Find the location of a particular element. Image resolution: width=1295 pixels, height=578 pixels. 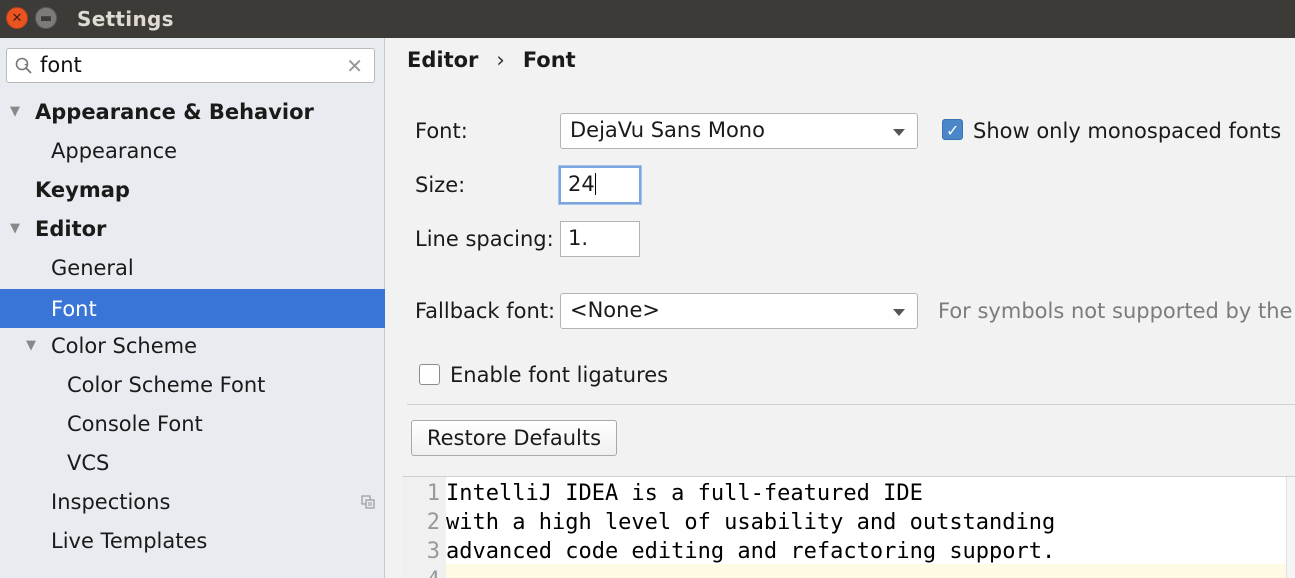

font-select: DejaVu Sans Mono is located at coordinates (739, 131).